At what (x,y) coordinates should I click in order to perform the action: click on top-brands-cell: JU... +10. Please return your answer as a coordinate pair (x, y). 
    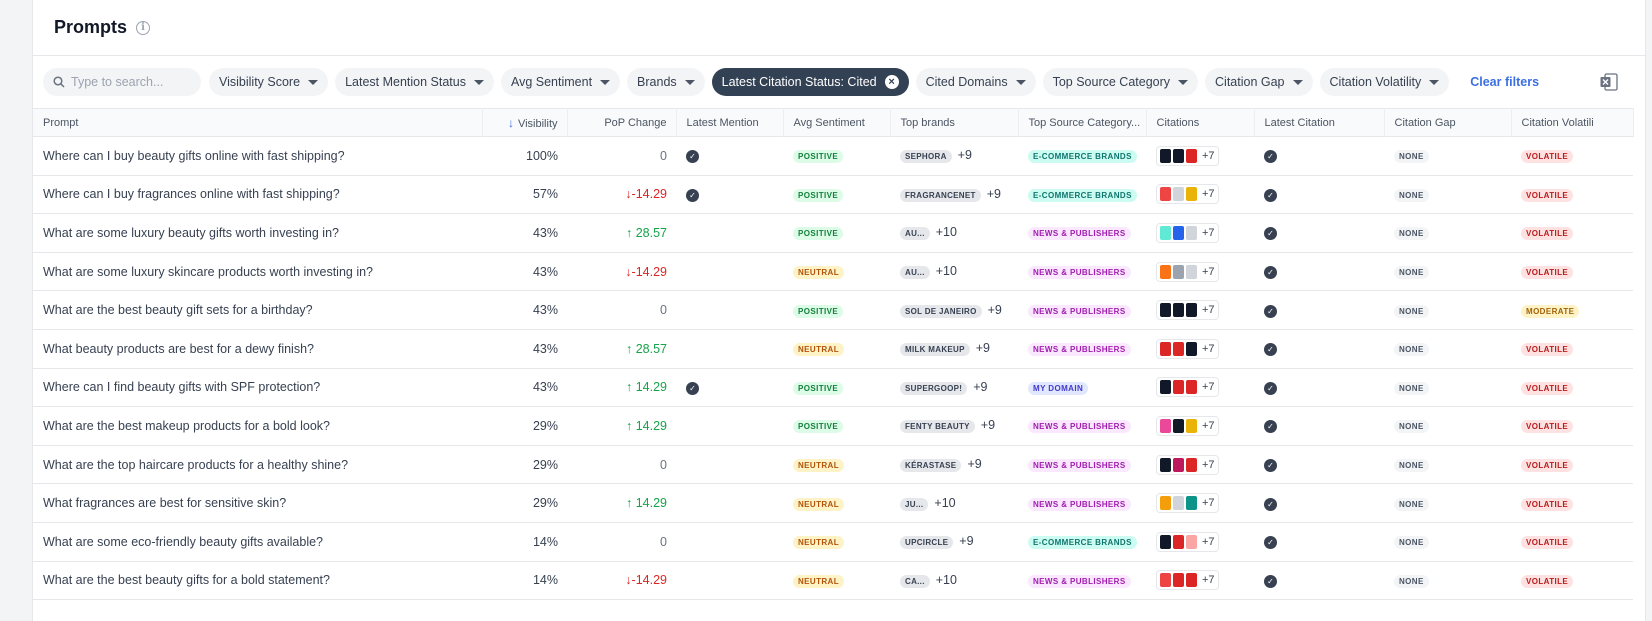
    Looking at the image, I should click on (954, 503).